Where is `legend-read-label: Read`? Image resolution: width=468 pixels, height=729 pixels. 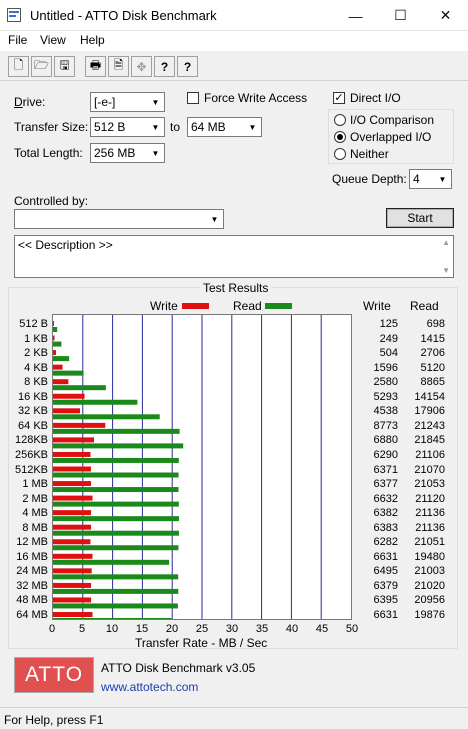
legend-read-label: Read is located at coordinates (247, 306).